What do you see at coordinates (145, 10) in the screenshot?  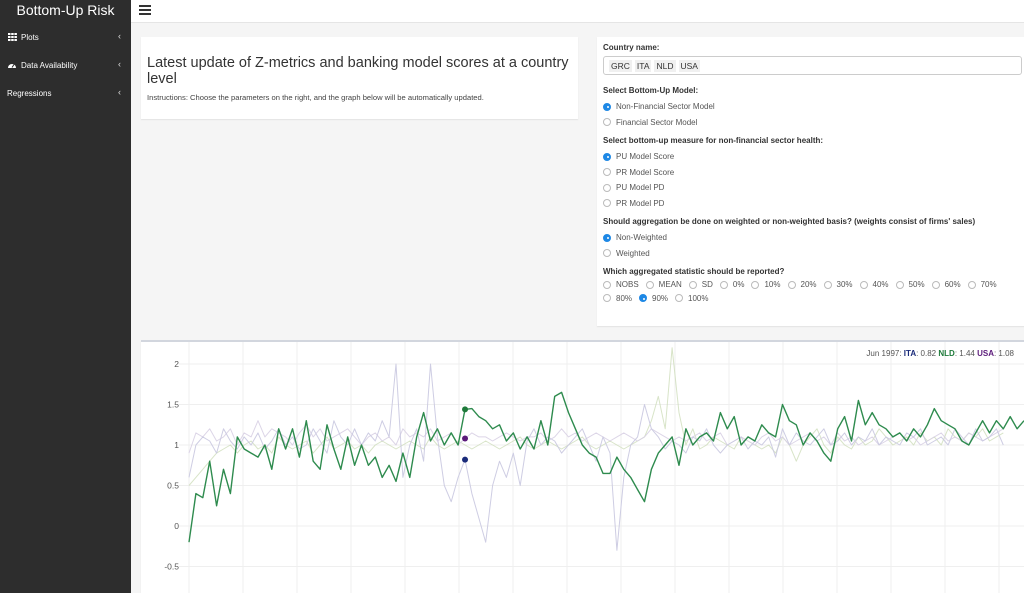 I see `sidebar-toggle-icon` at bounding box center [145, 10].